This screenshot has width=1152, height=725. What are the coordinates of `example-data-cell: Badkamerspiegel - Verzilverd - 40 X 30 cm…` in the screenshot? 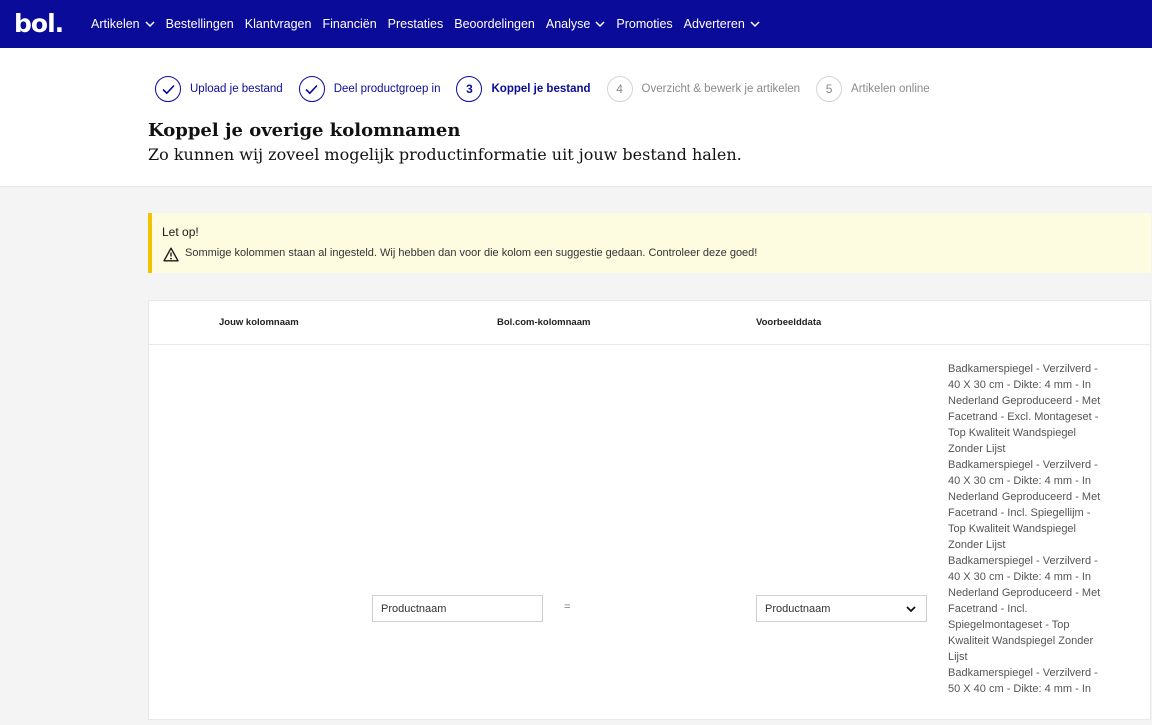 It's located at (1028, 529).